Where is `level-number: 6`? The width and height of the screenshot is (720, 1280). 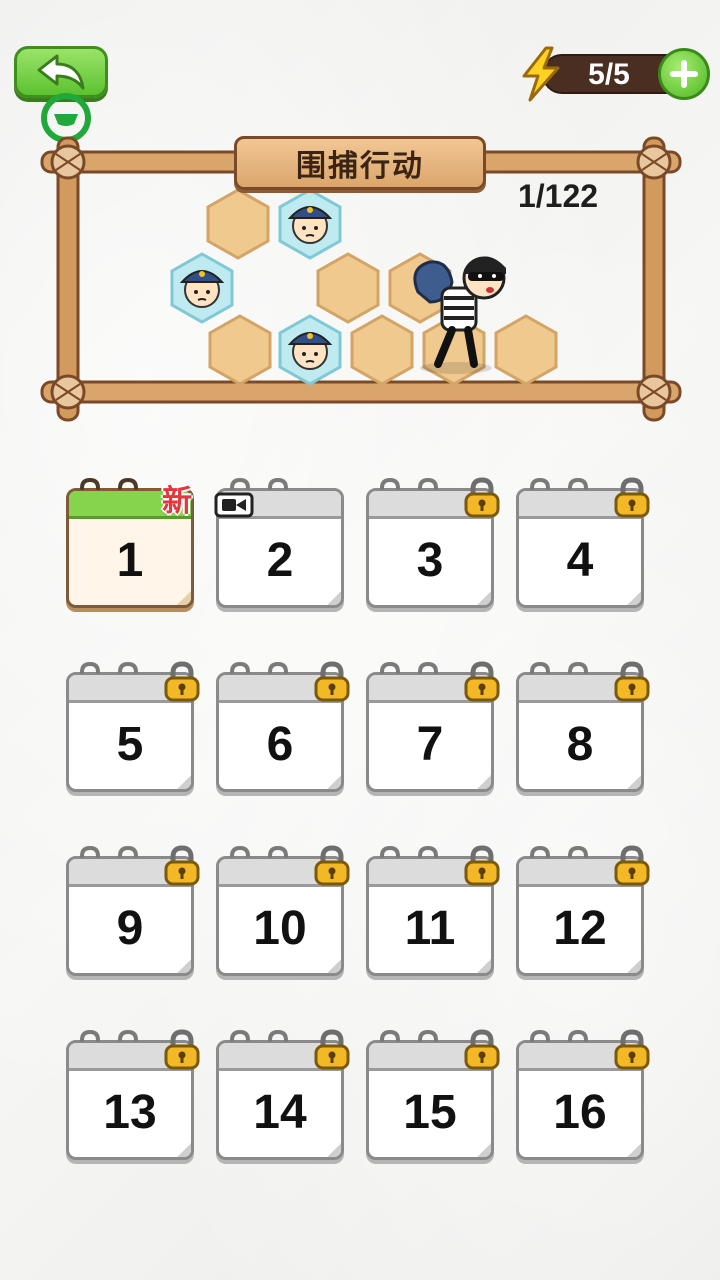 level-number: 6 is located at coordinates (280, 744).